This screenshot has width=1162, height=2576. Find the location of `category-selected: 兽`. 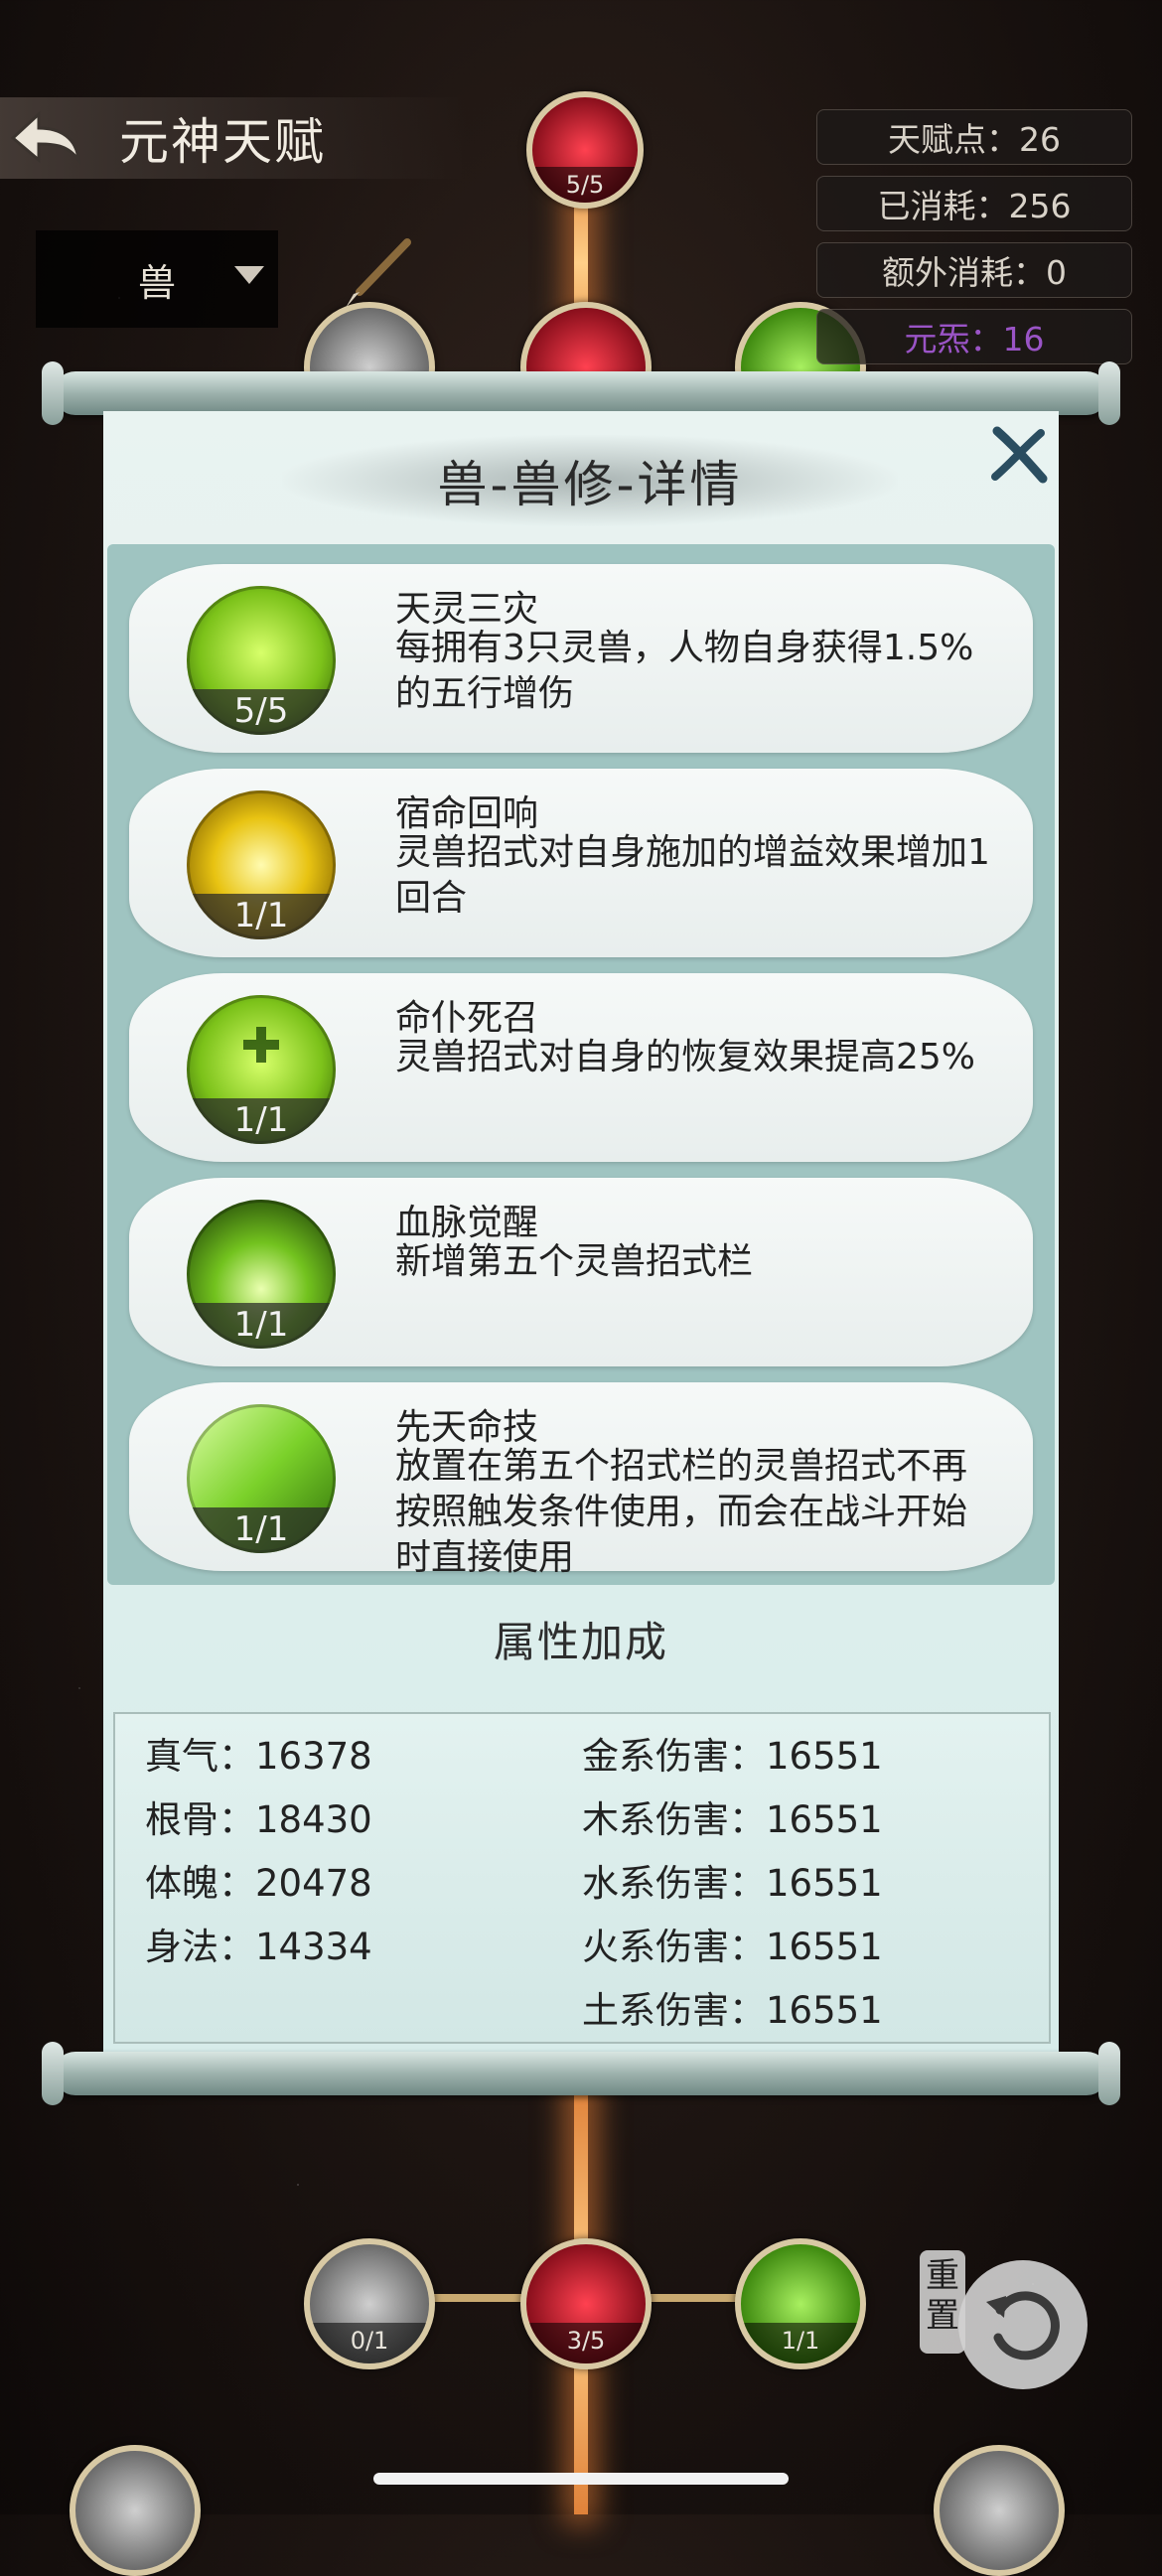

category-selected: 兽 is located at coordinates (156, 282).